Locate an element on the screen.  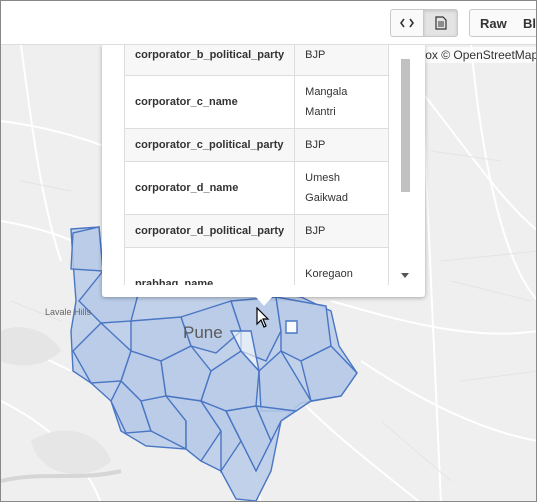
scroll-down-arrow-icon is located at coordinates (405, 275).